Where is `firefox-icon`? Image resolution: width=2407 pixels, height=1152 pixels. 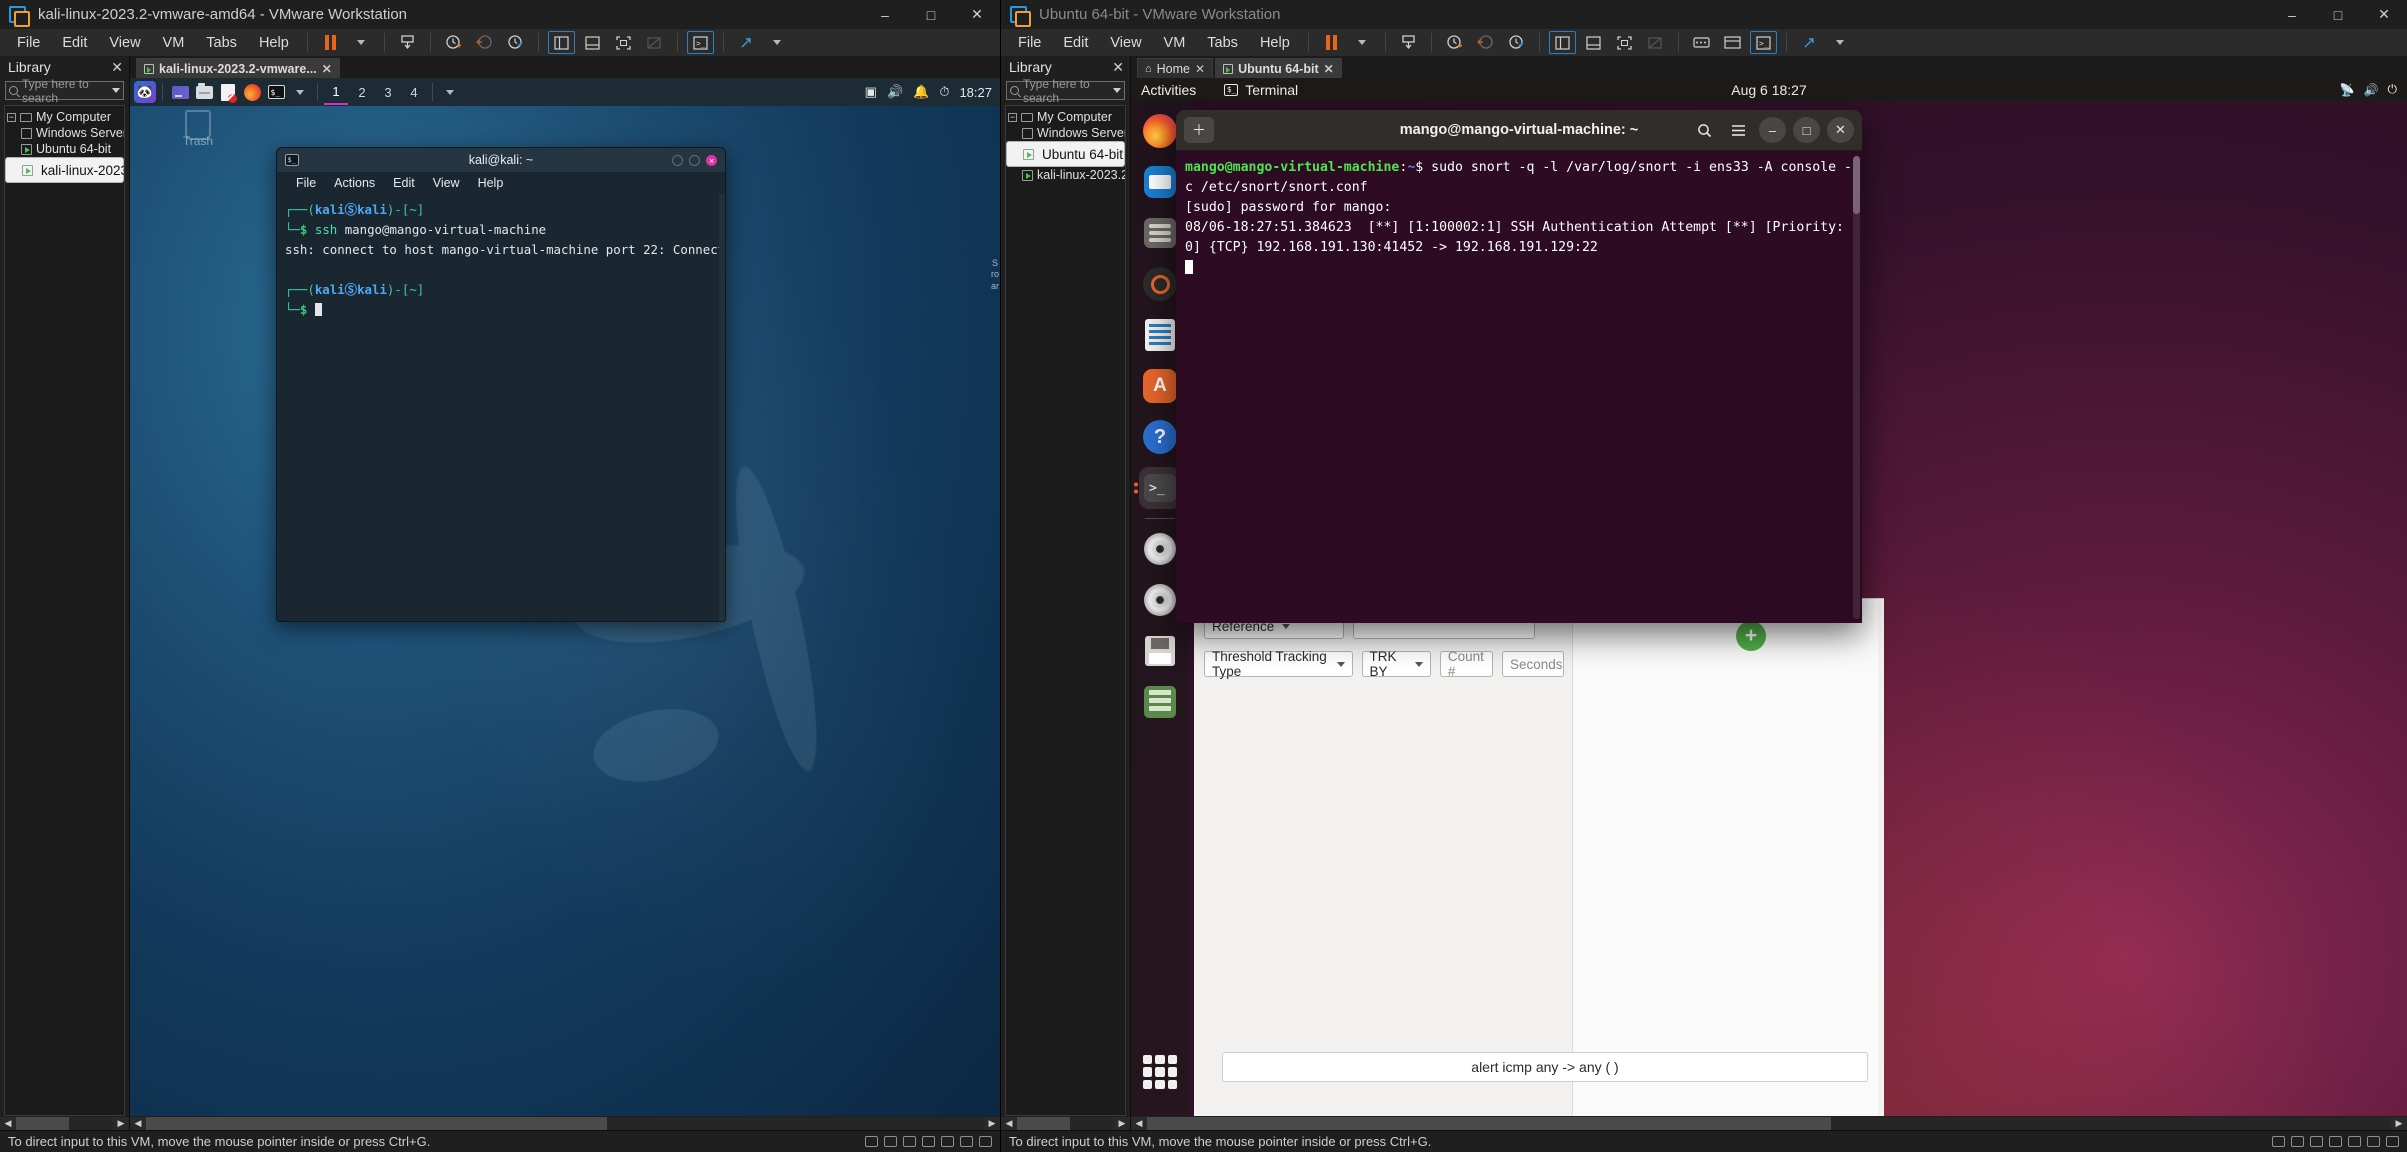 firefox-icon is located at coordinates (252, 92).